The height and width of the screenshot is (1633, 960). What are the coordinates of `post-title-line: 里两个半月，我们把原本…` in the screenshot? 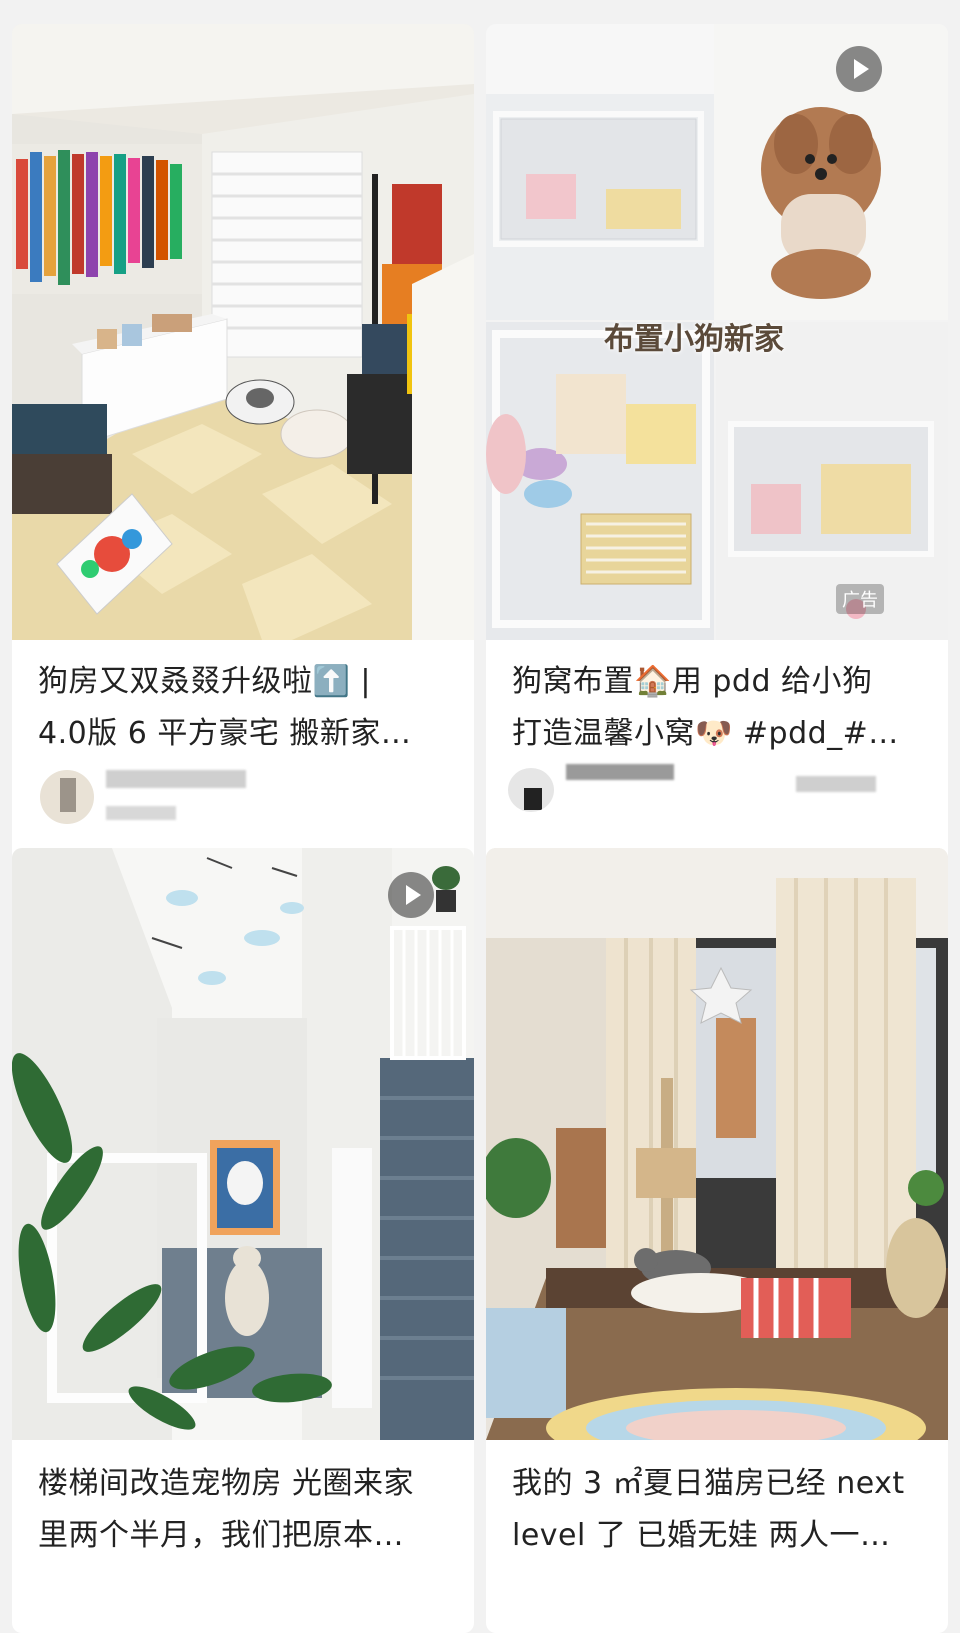 It's located at (221, 1535).